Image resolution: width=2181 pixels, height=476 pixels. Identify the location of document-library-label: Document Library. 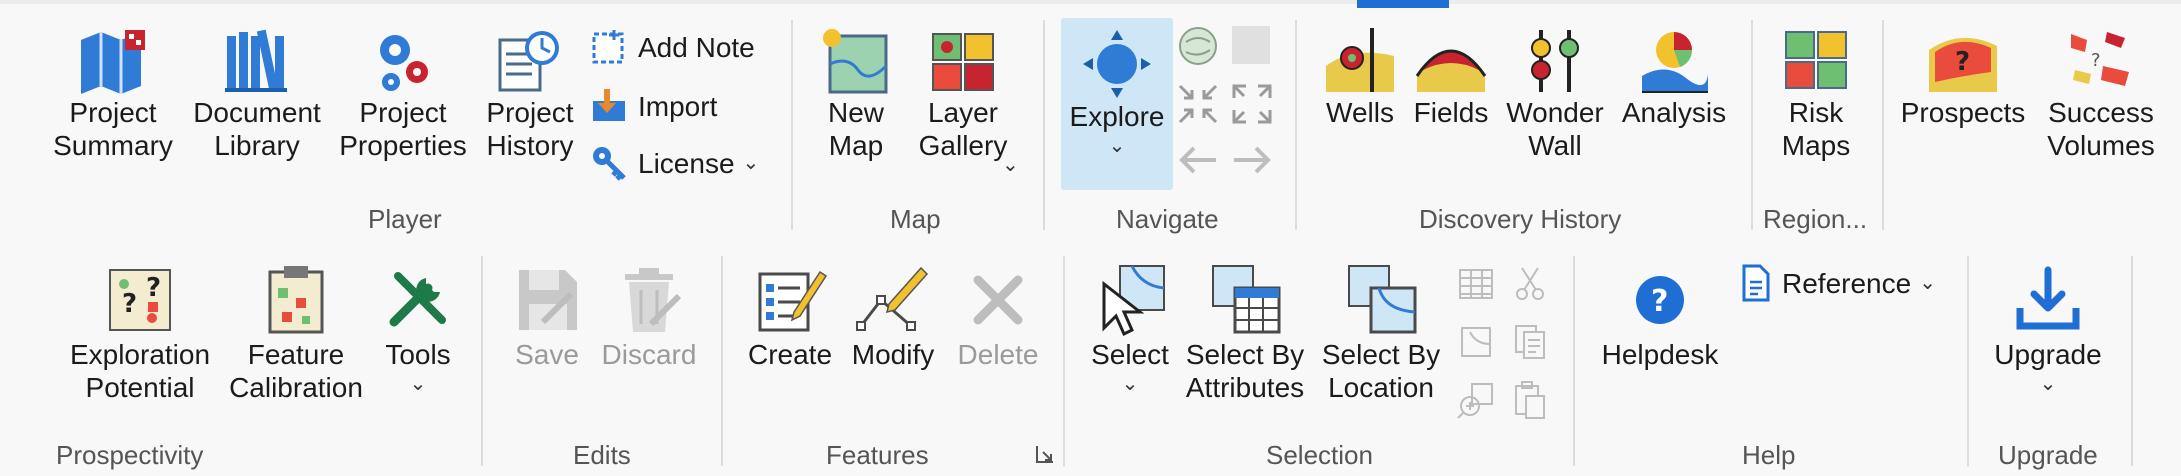
(257, 129).